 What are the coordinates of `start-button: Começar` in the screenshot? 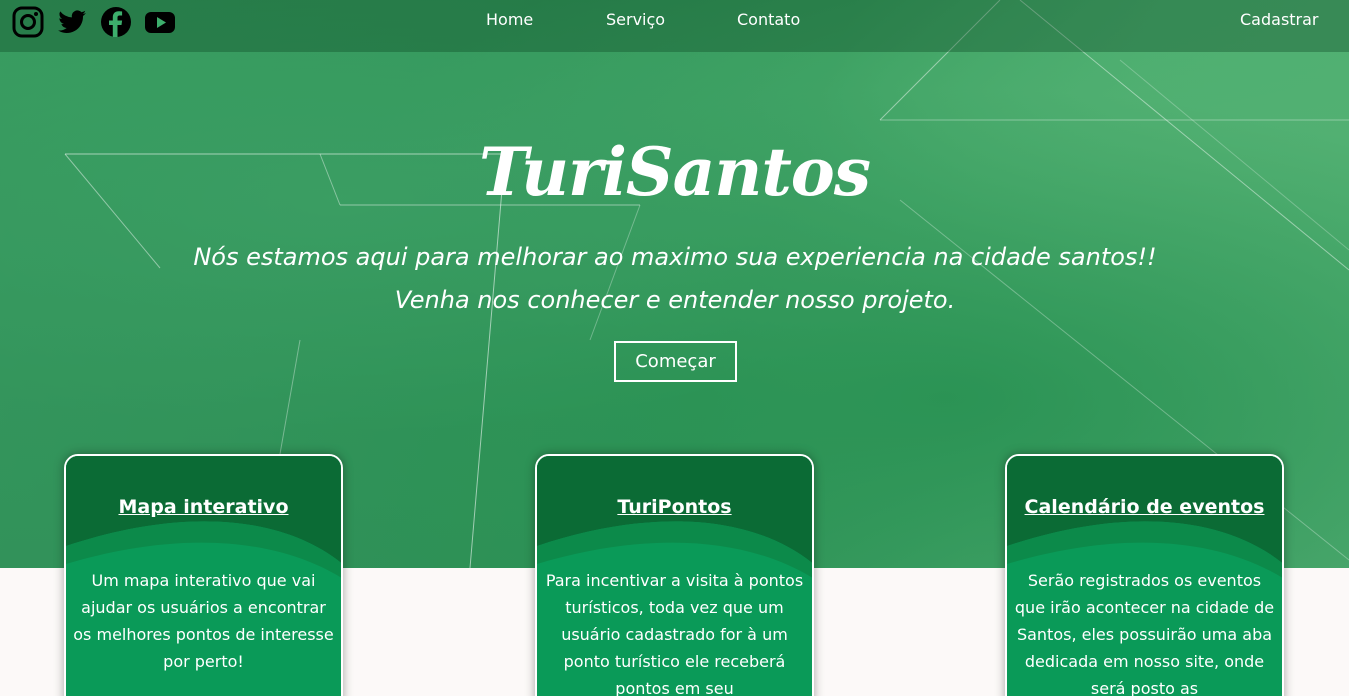 It's located at (675, 361).